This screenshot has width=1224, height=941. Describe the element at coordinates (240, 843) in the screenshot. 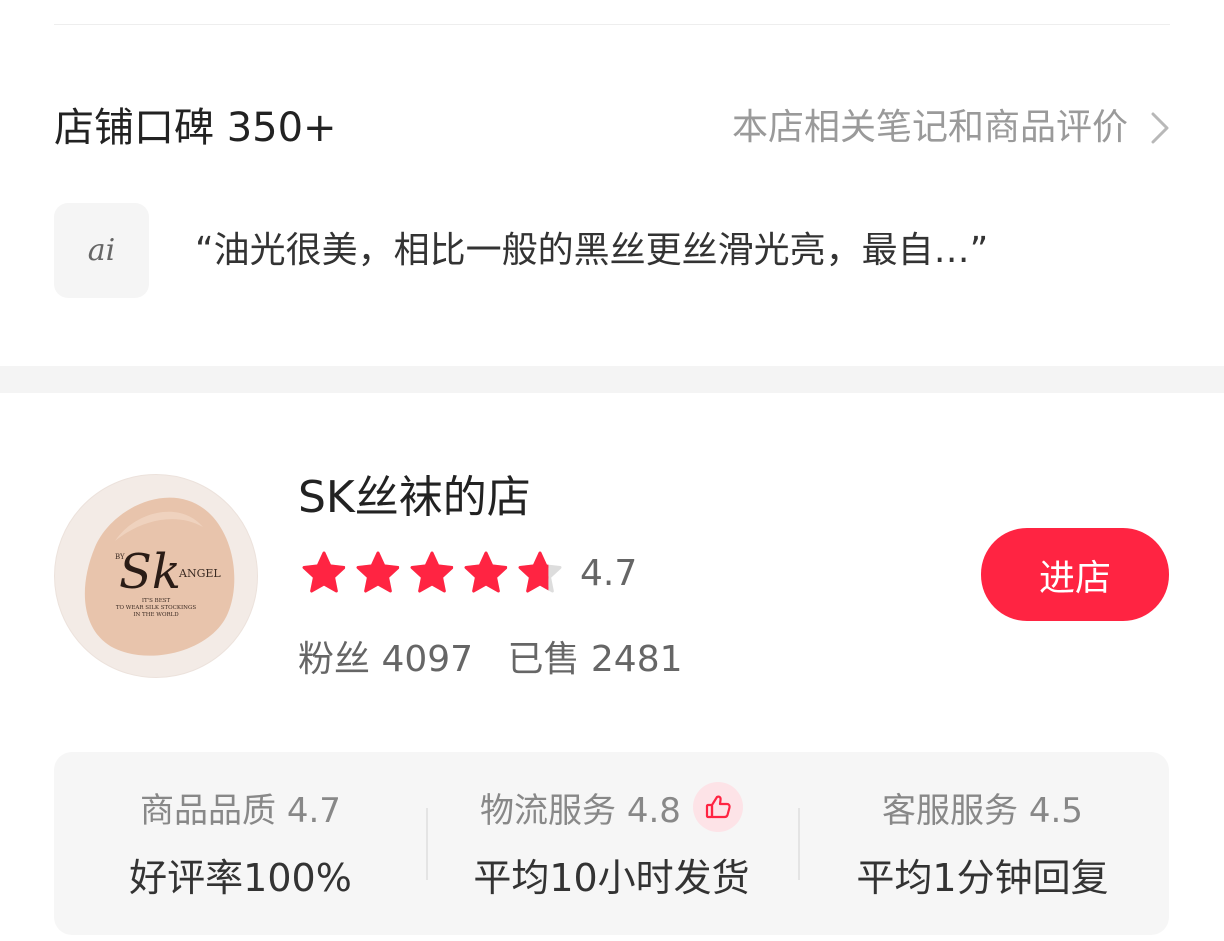

I see `metric-quality: 商品品质 4.7 好评率100%` at that location.